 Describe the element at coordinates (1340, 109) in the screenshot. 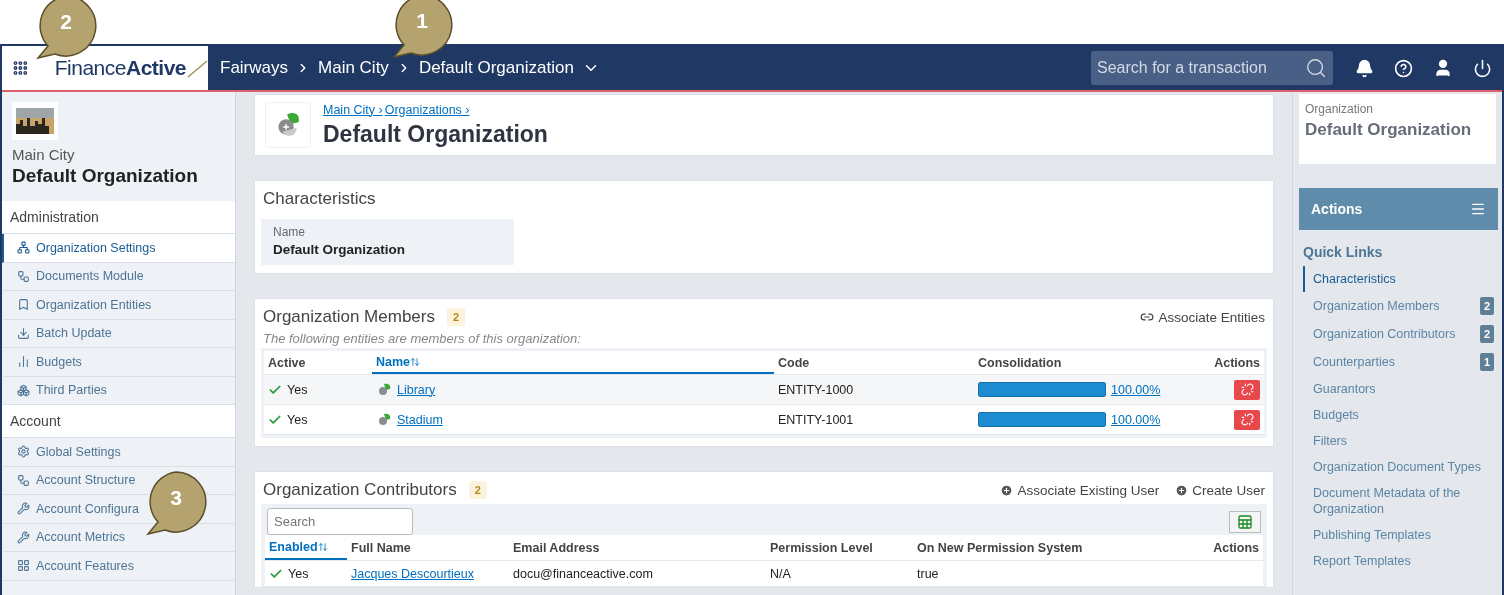

I see `card-label: Organization` at that location.